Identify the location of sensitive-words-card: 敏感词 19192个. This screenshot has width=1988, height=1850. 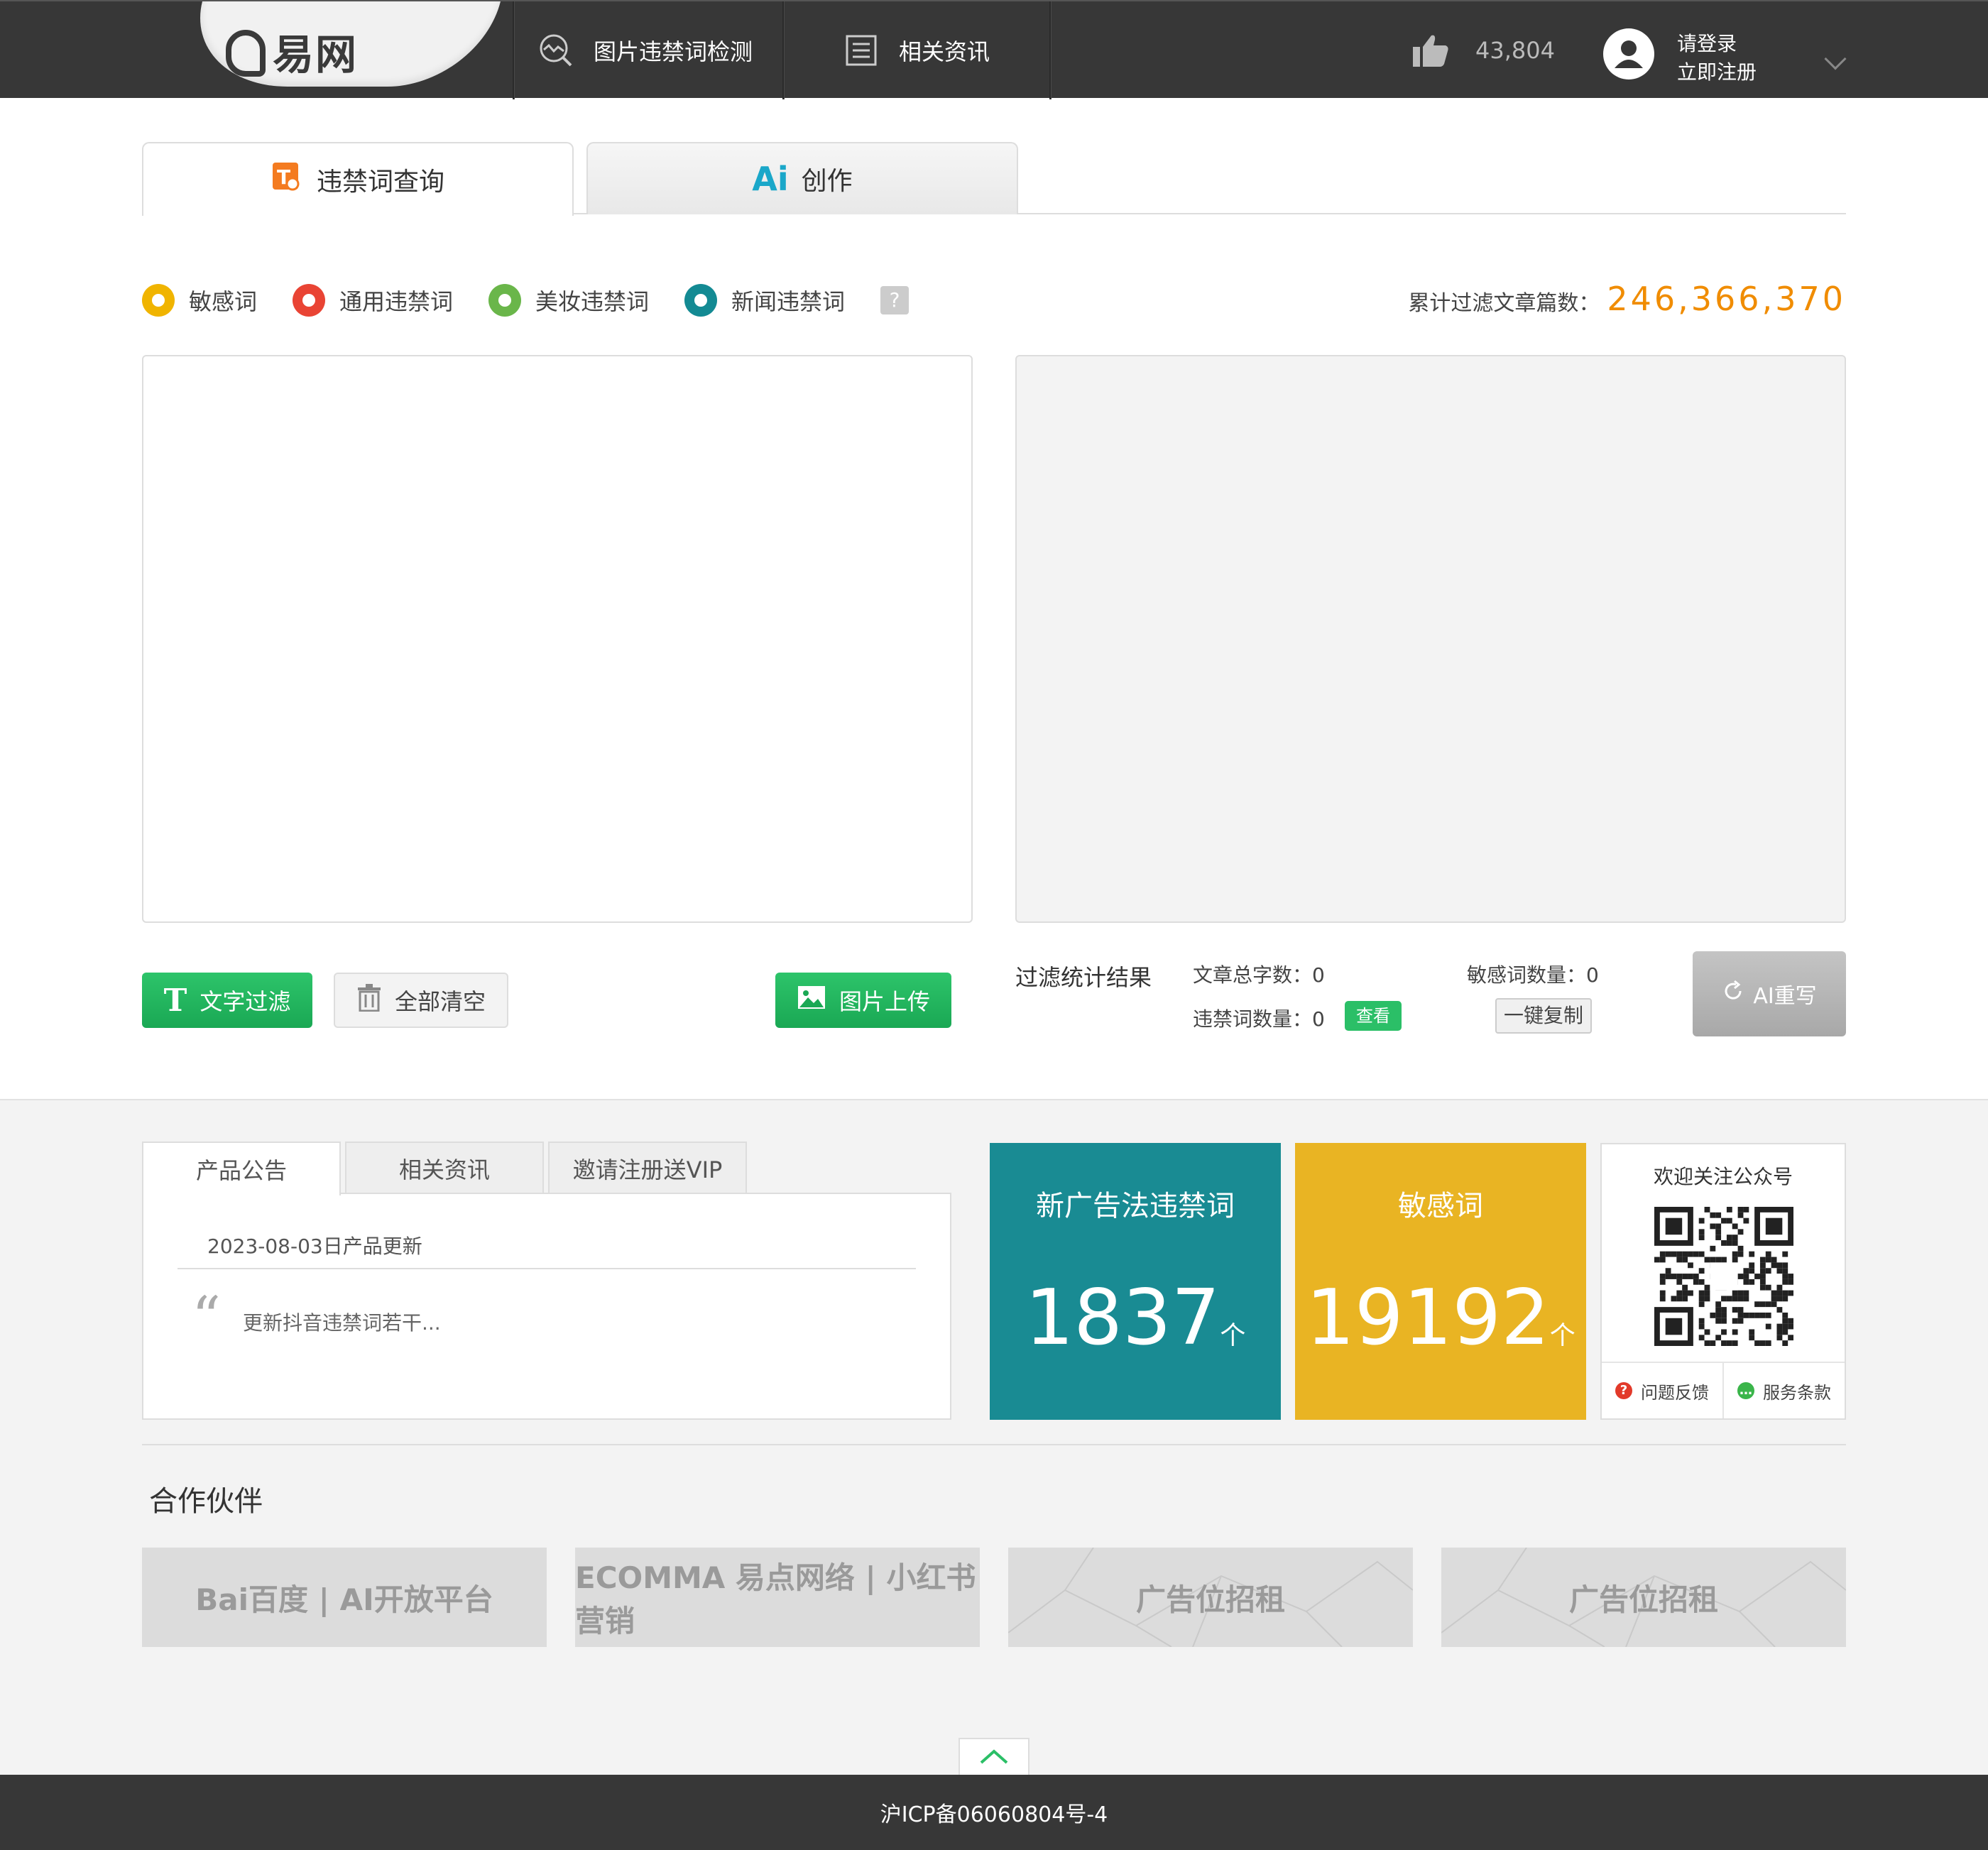
(1440, 1281).